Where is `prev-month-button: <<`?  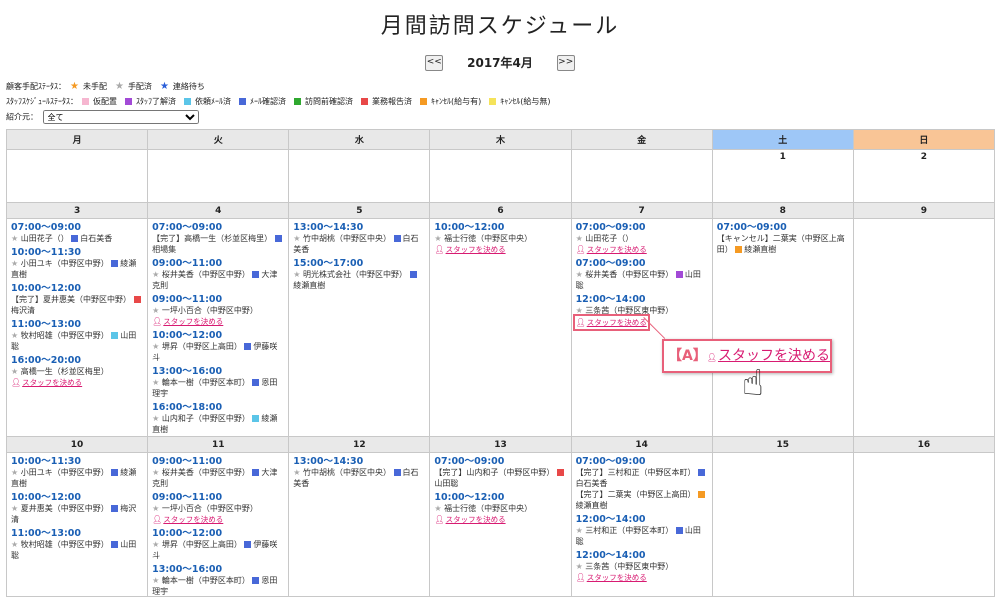 prev-month-button: << is located at coordinates (434, 62).